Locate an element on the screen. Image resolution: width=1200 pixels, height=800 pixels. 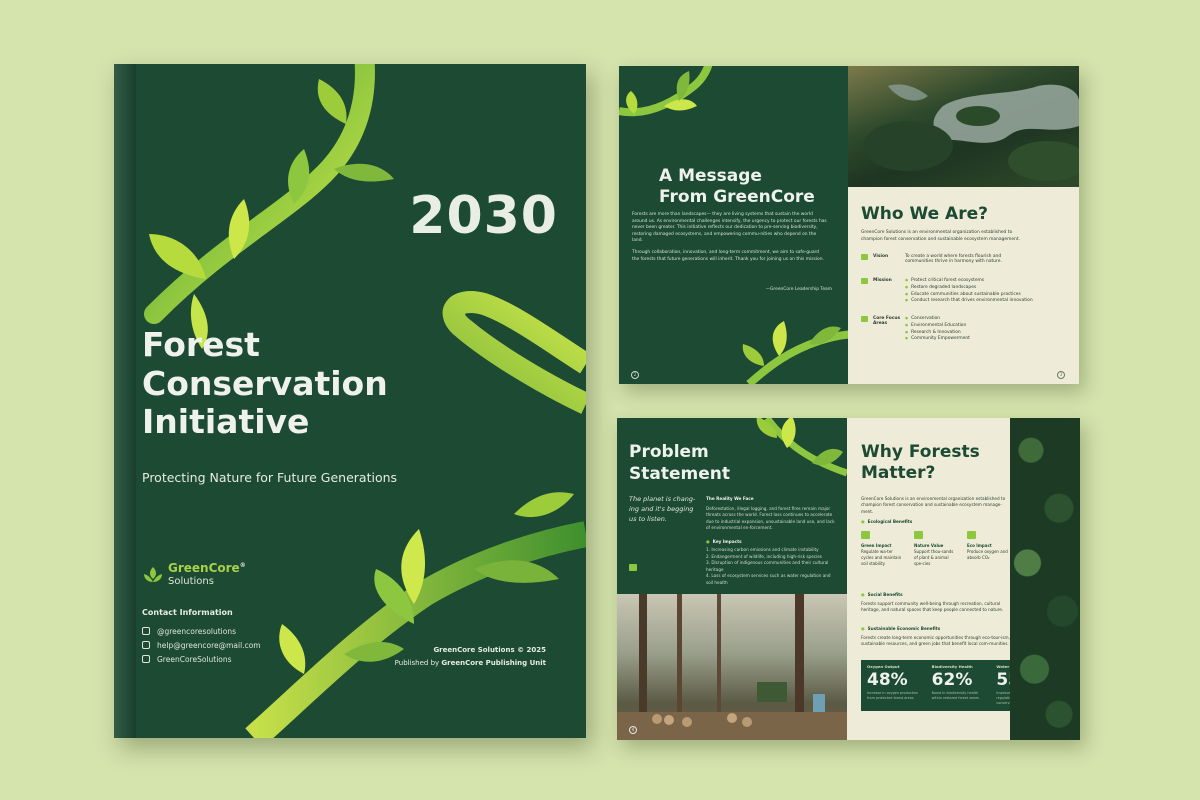
problem-title: Problem Statement is located at coordinates (679, 464).